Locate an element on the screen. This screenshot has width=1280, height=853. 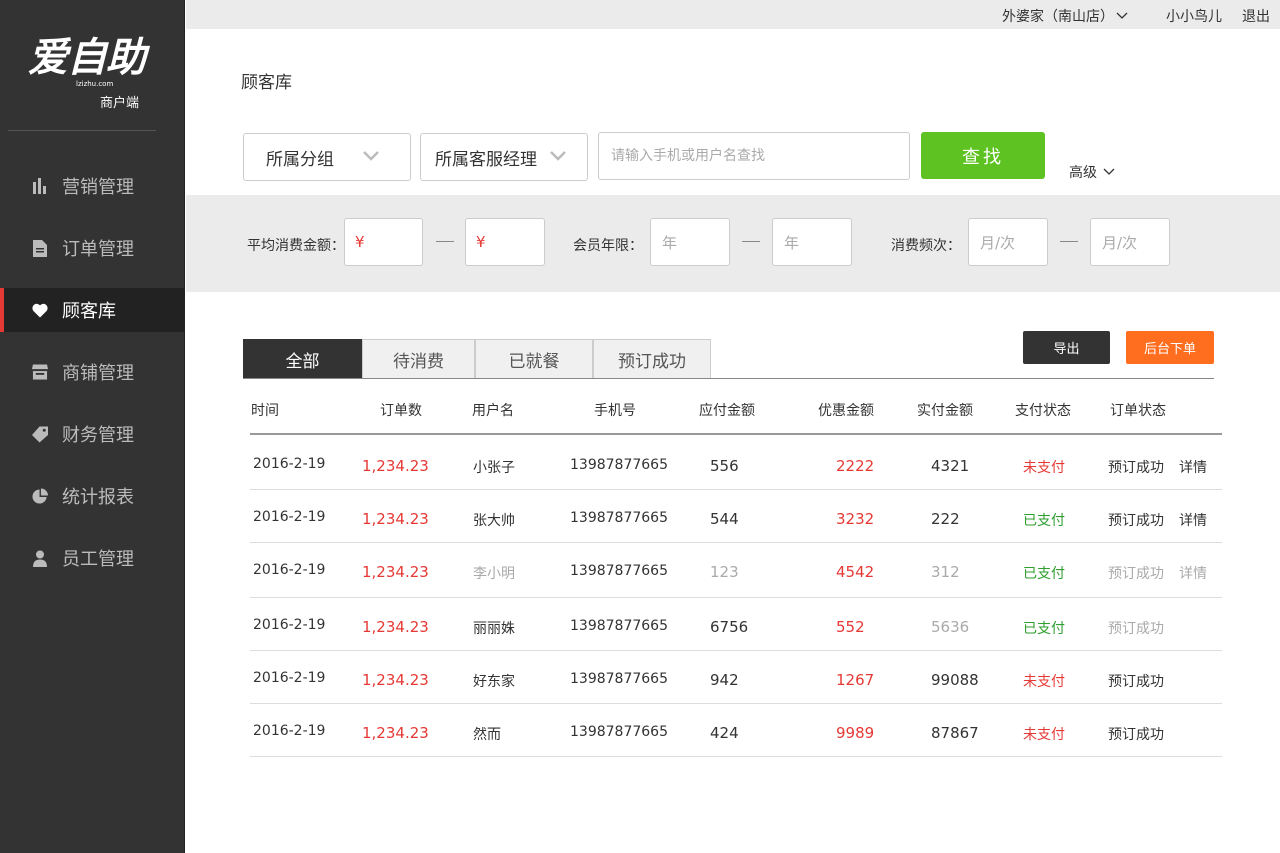
avg-spend-label: 平均消费金额： is located at coordinates (296, 246).